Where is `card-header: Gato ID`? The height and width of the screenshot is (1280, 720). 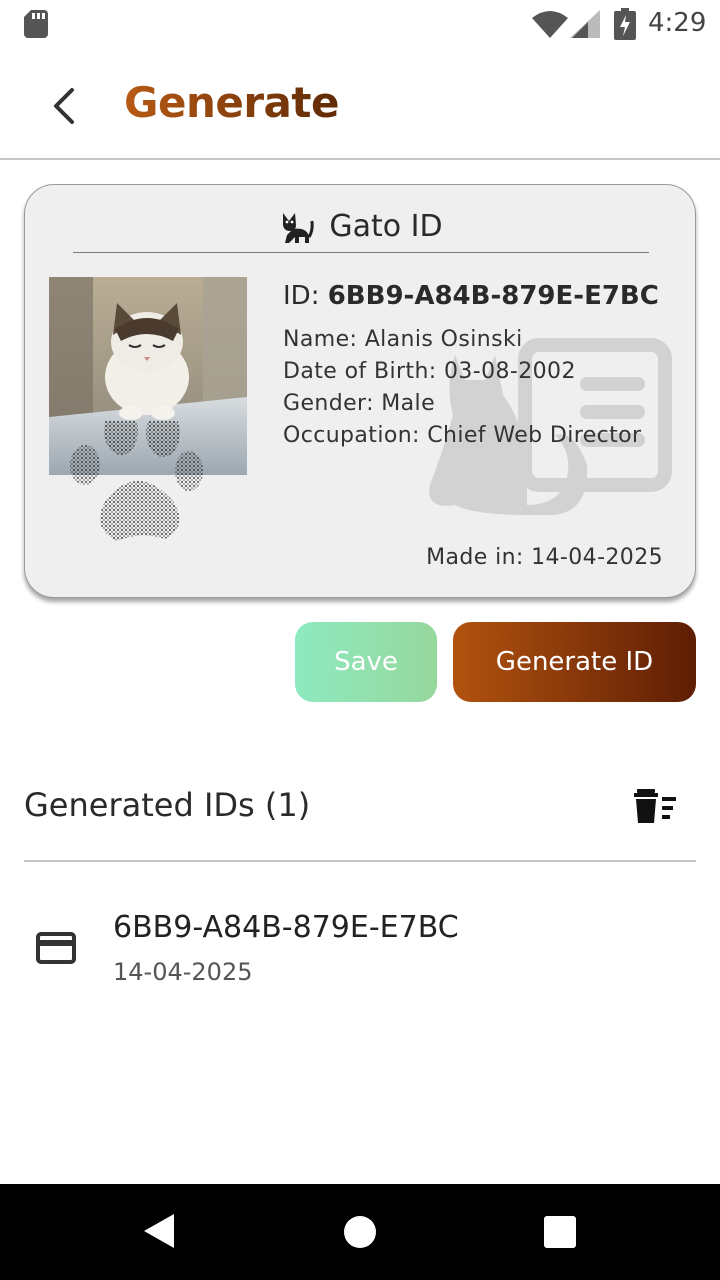 card-header: Gato ID is located at coordinates (361, 227).